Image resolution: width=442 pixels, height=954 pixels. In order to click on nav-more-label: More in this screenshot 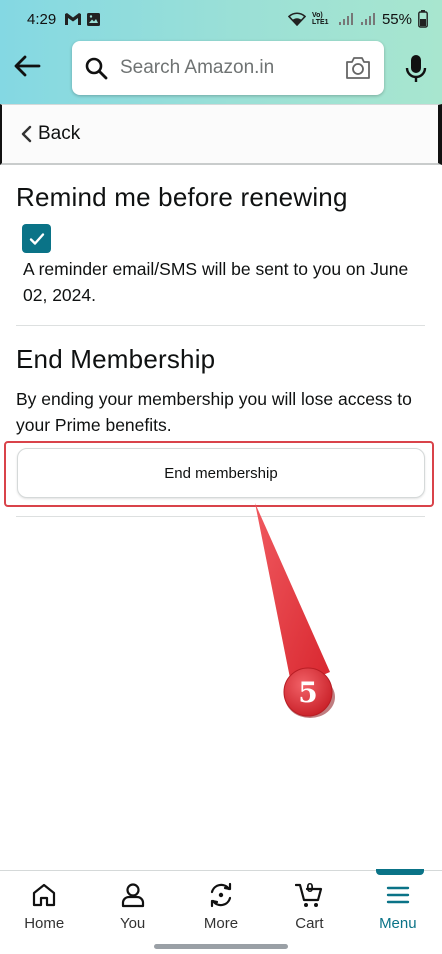, I will do `click(221, 923)`.